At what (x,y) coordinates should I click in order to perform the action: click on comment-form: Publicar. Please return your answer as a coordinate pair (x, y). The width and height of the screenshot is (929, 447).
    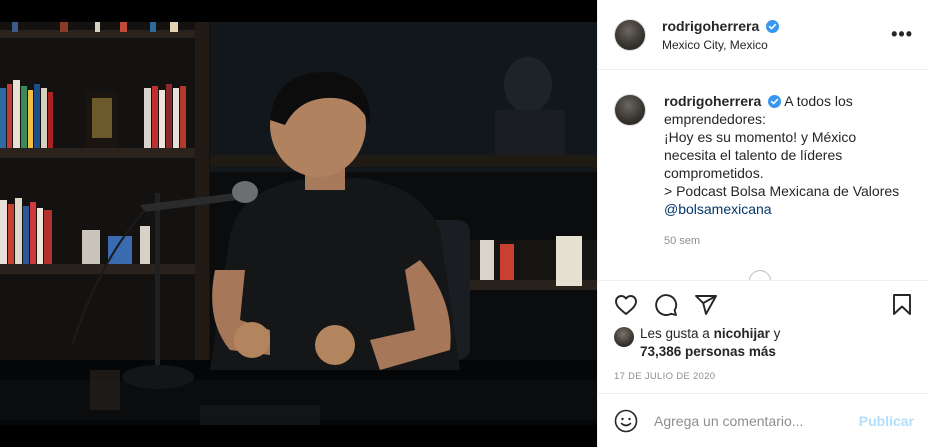
    Looking at the image, I should click on (763, 420).